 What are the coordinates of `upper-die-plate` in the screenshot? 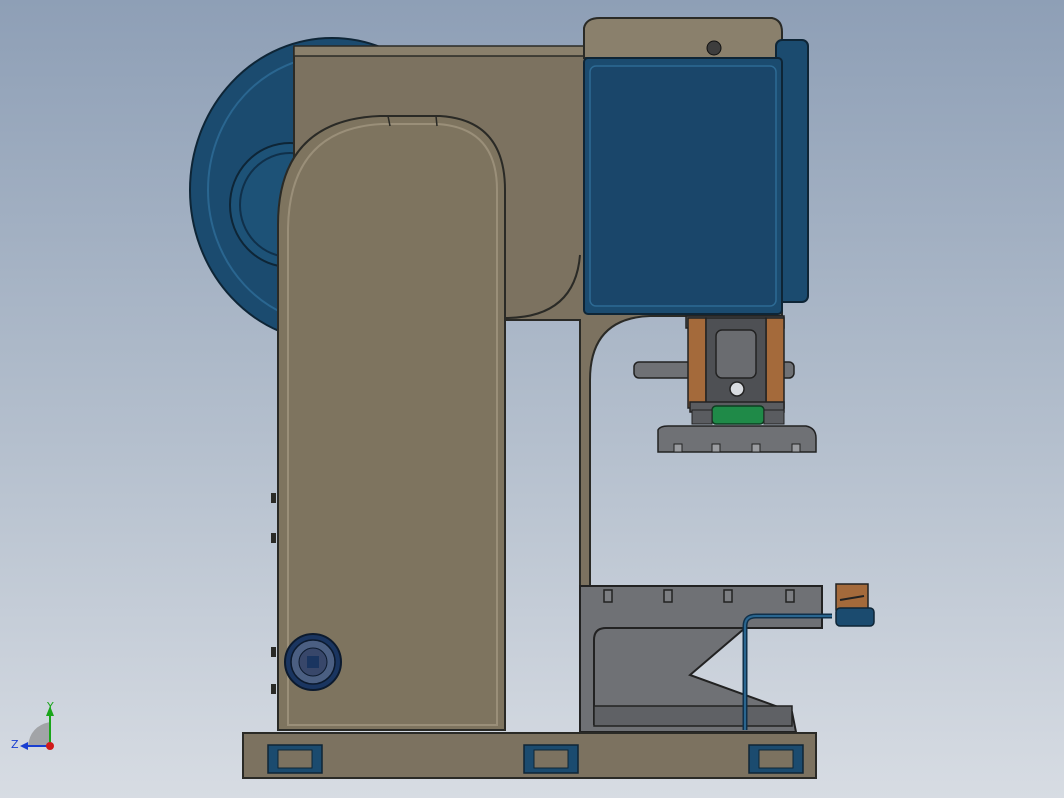 It's located at (737, 439).